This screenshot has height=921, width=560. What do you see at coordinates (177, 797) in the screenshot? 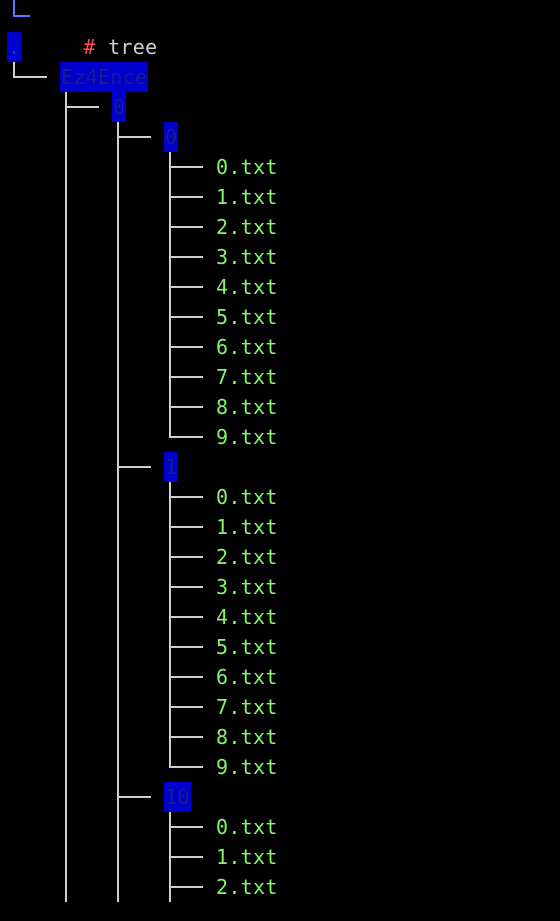
I see `tree-group-dir: 10` at bounding box center [177, 797].